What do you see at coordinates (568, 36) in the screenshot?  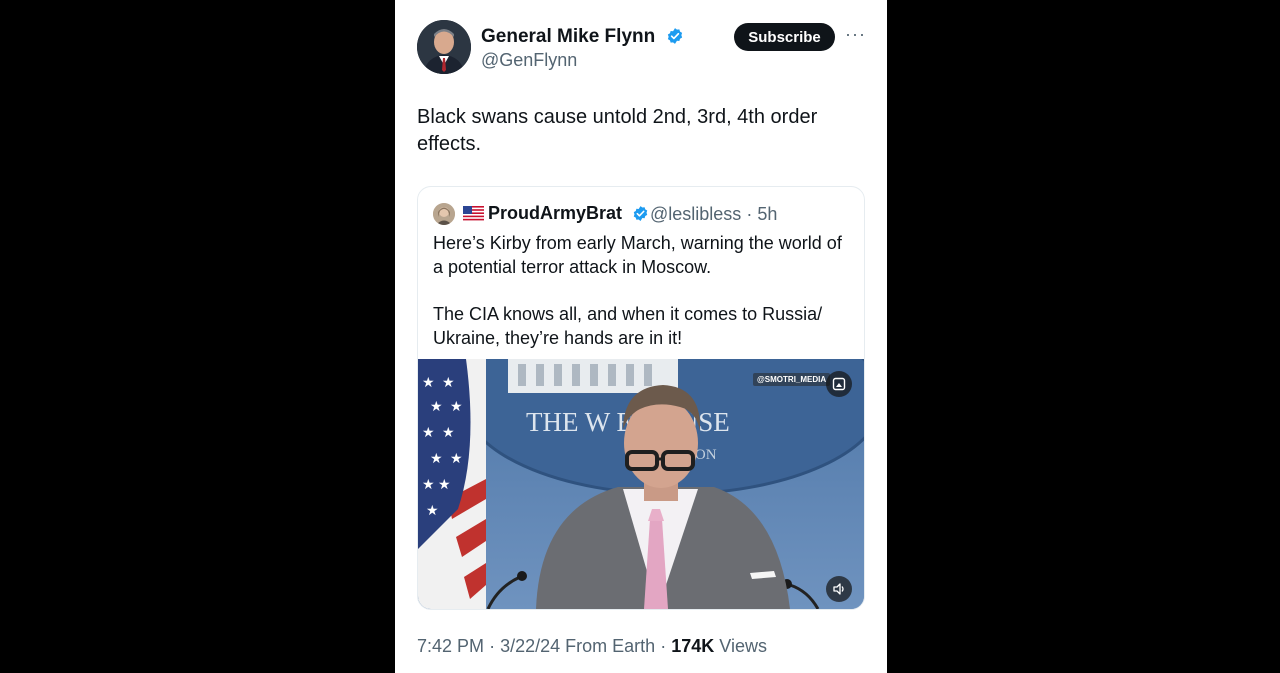 I see `author-name-text: General Mike Flynn` at bounding box center [568, 36].